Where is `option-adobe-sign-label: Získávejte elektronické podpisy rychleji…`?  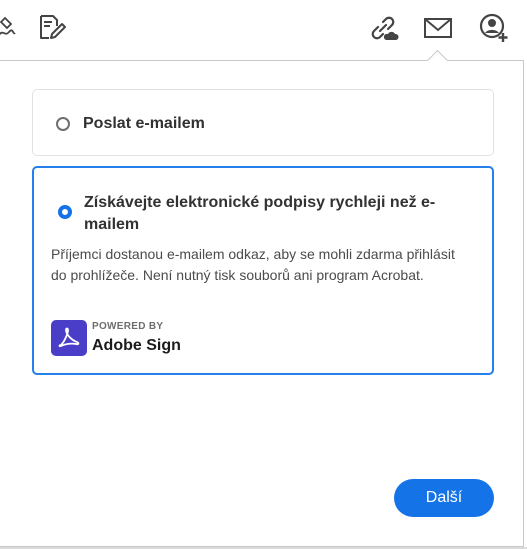 option-adobe-sign-label: Získávejte elektronické podpisy rychleji… is located at coordinates (260, 213).